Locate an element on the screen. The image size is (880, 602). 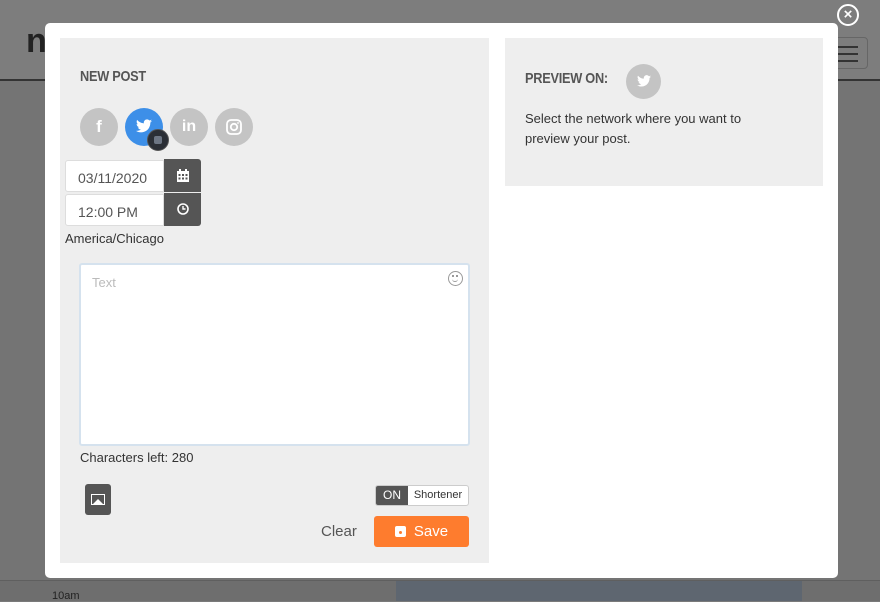
background-logo: n is located at coordinates (36, 41).